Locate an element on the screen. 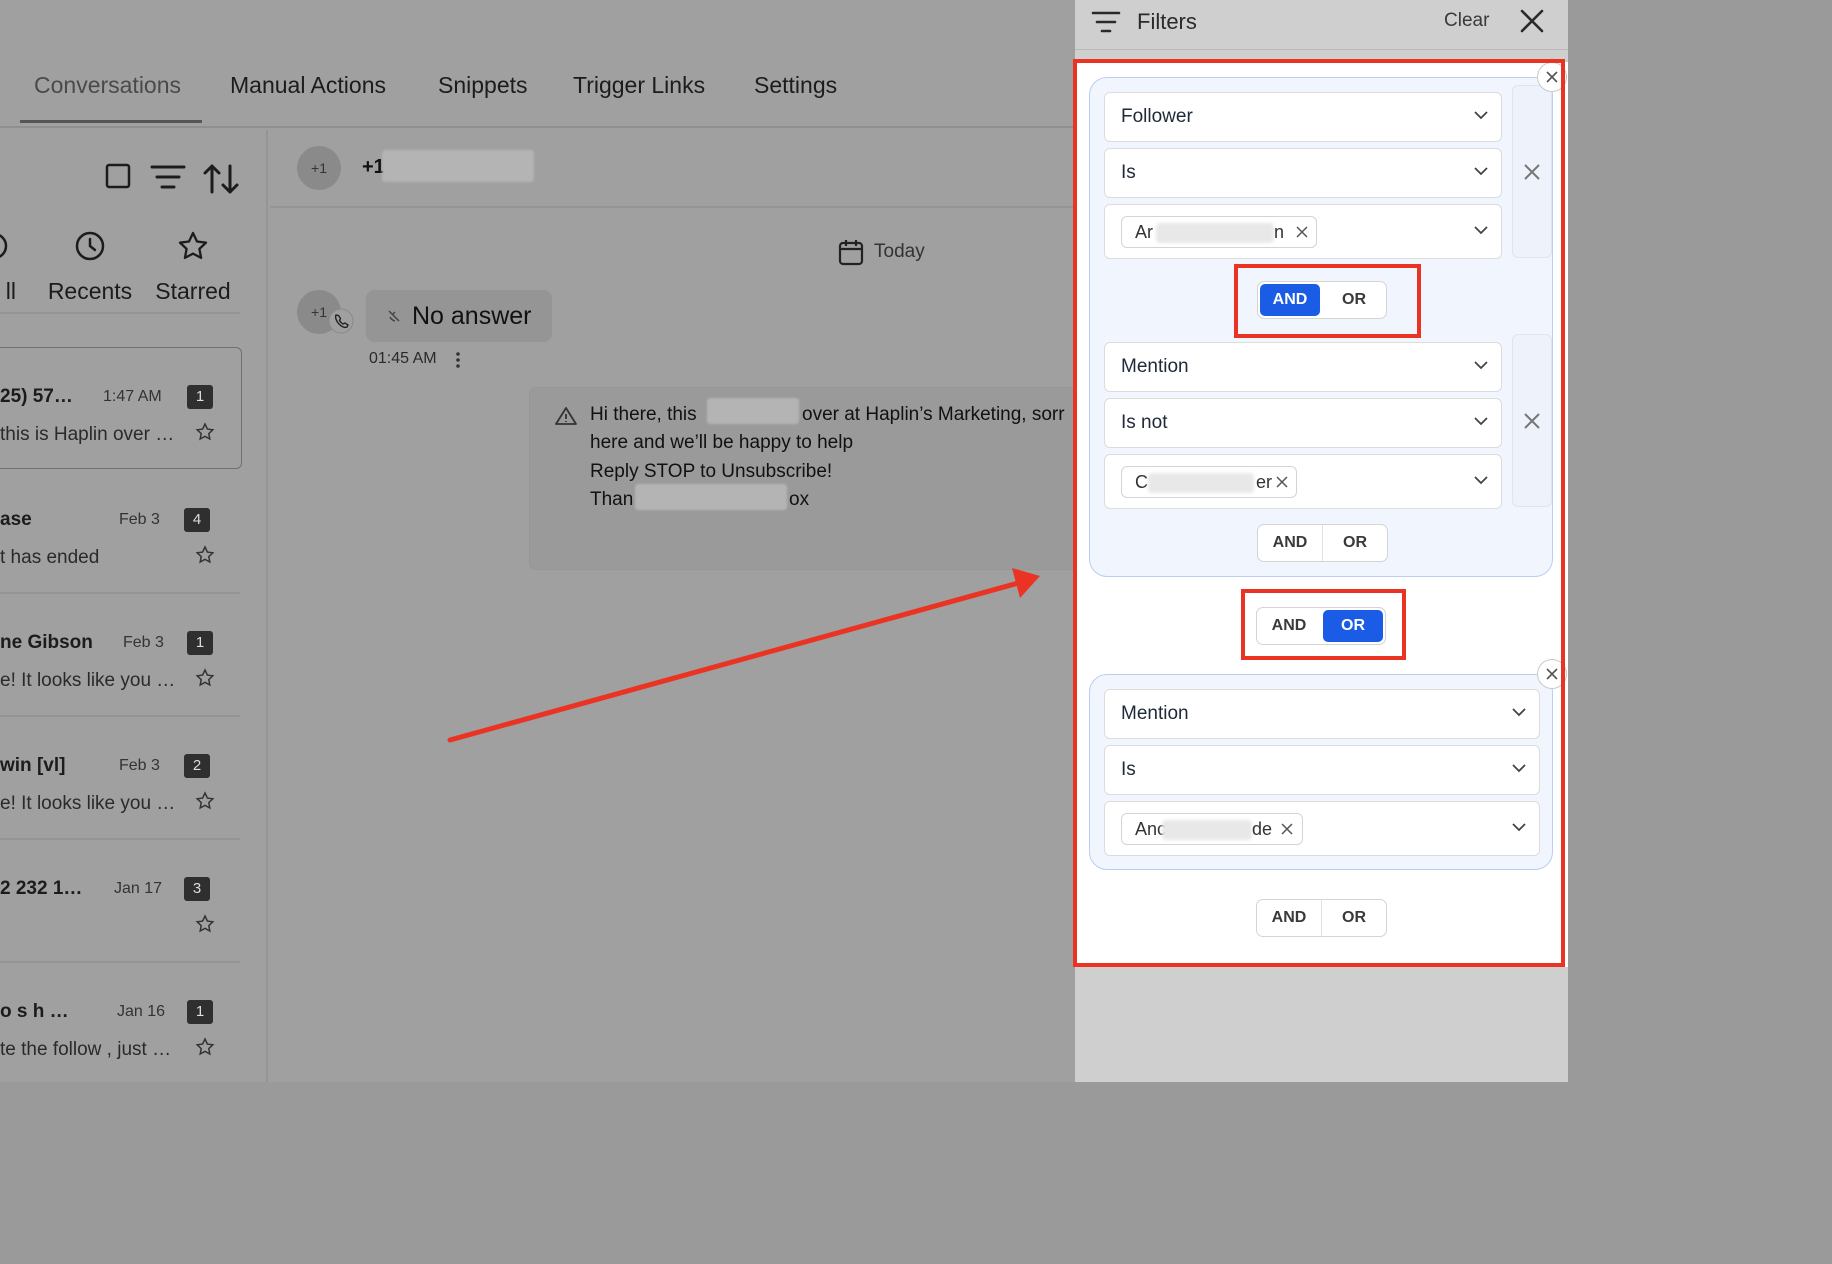 The width and height of the screenshot is (1832, 1264). clear-filters-button: Clear is located at coordinates (1466, 21).